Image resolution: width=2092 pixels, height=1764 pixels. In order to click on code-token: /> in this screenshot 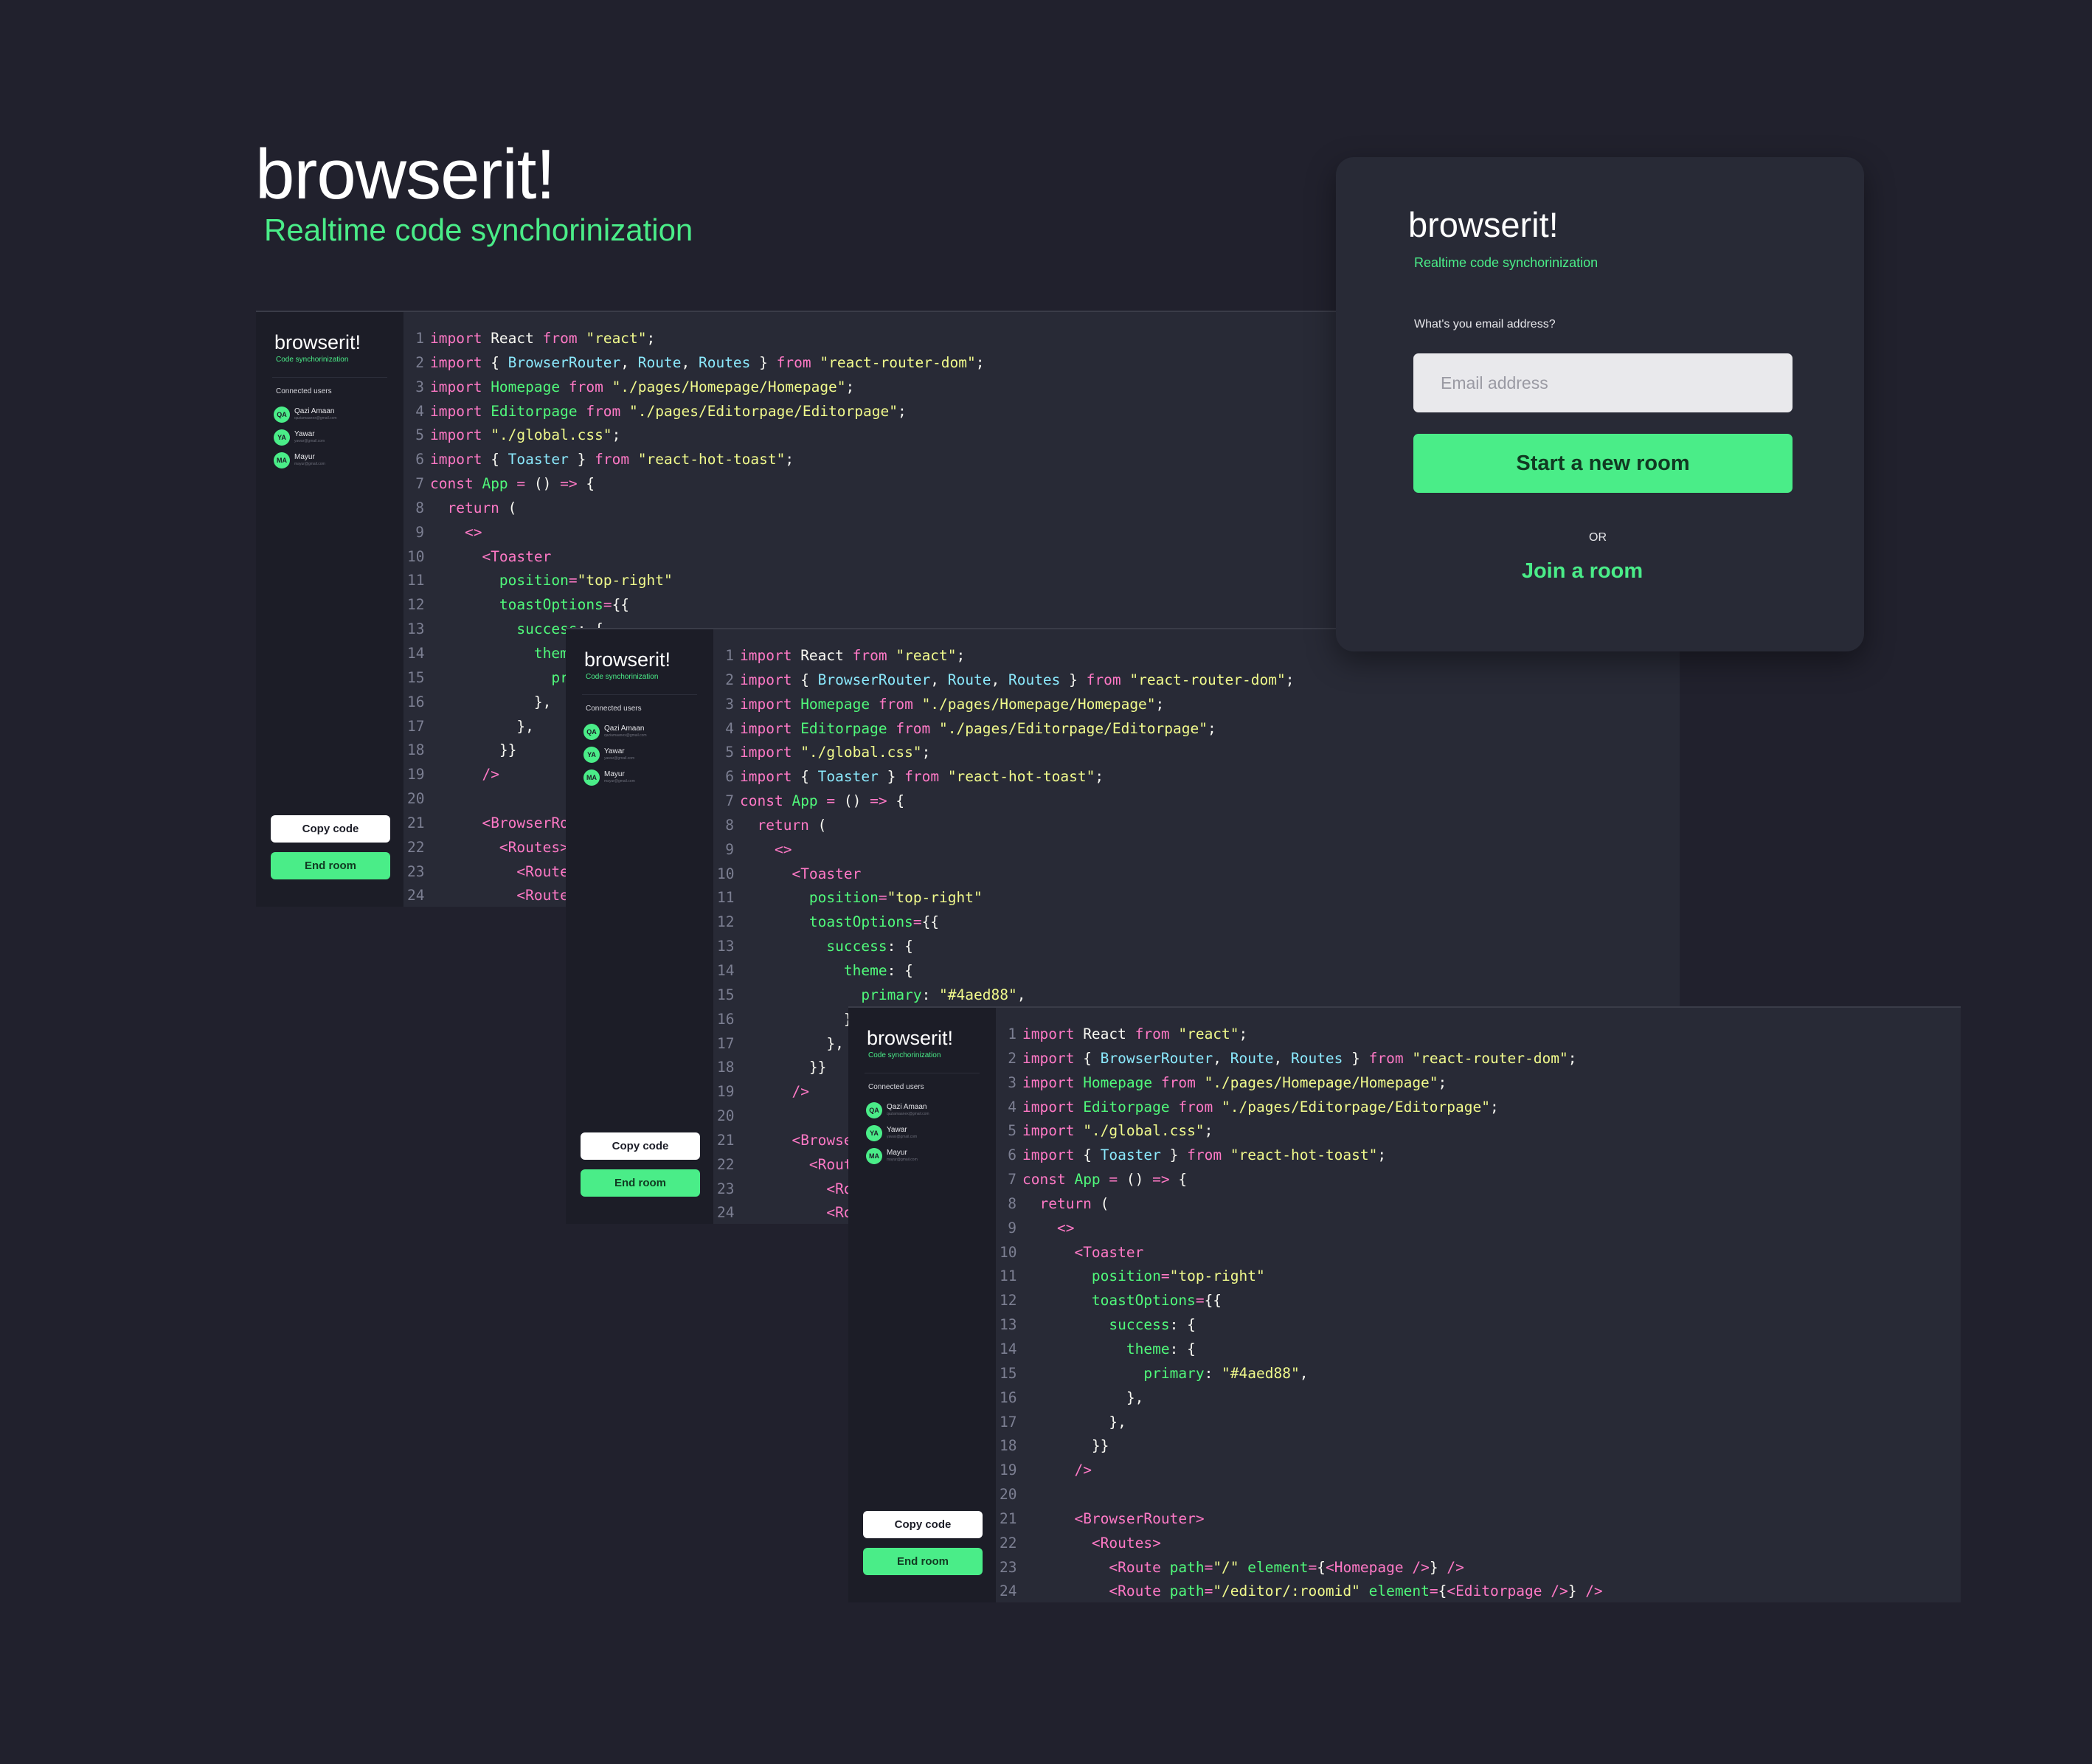, I will do `click(1455, 1567)`.